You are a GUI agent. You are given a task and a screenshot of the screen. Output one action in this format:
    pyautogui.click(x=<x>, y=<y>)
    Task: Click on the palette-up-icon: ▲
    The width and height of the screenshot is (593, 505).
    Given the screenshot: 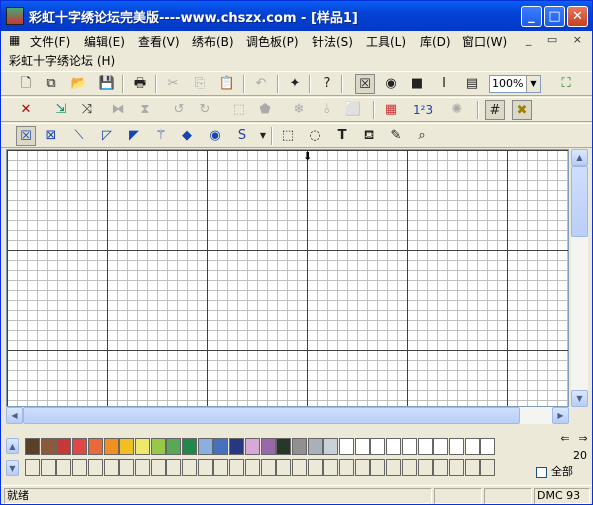 What is the action you would take?
    pyautogui.click(x=12, y=446)
    